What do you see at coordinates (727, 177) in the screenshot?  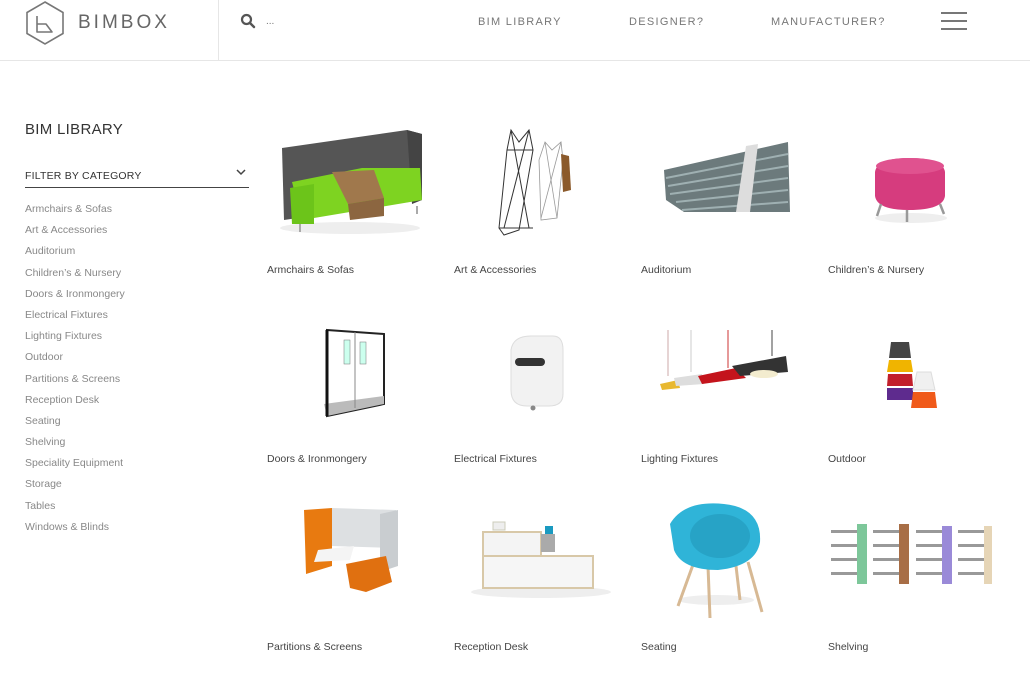 I see `tiered-auditorium-seats-image` at bounding box center [727, 177].